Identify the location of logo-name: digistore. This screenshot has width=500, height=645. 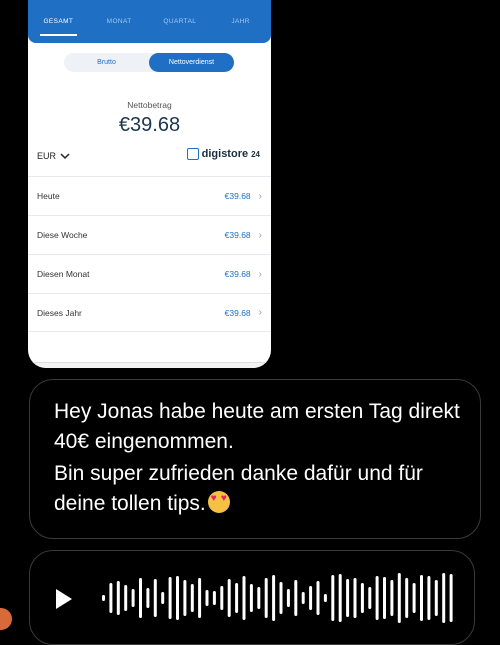
(225, 154).